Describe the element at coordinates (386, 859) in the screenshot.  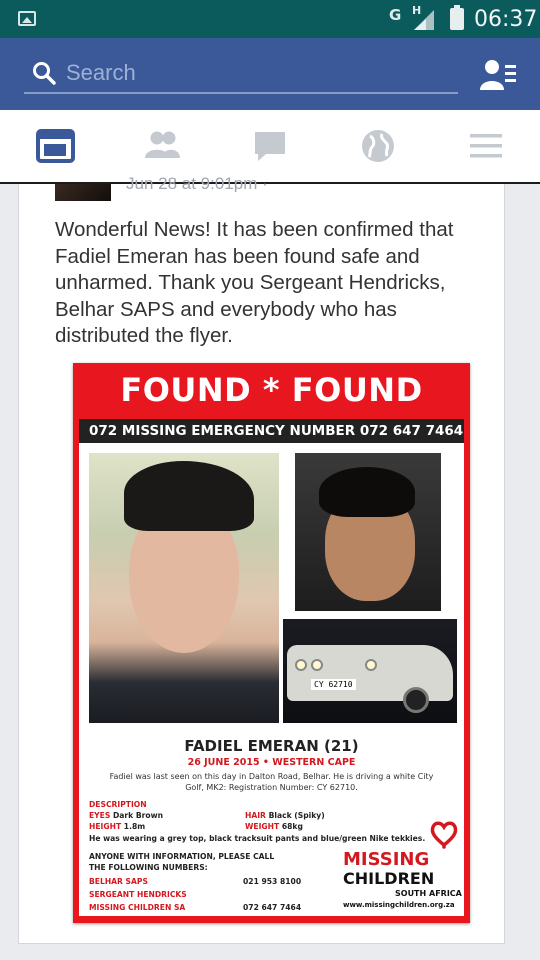
I see `logo-missing: MISSING` at that location.